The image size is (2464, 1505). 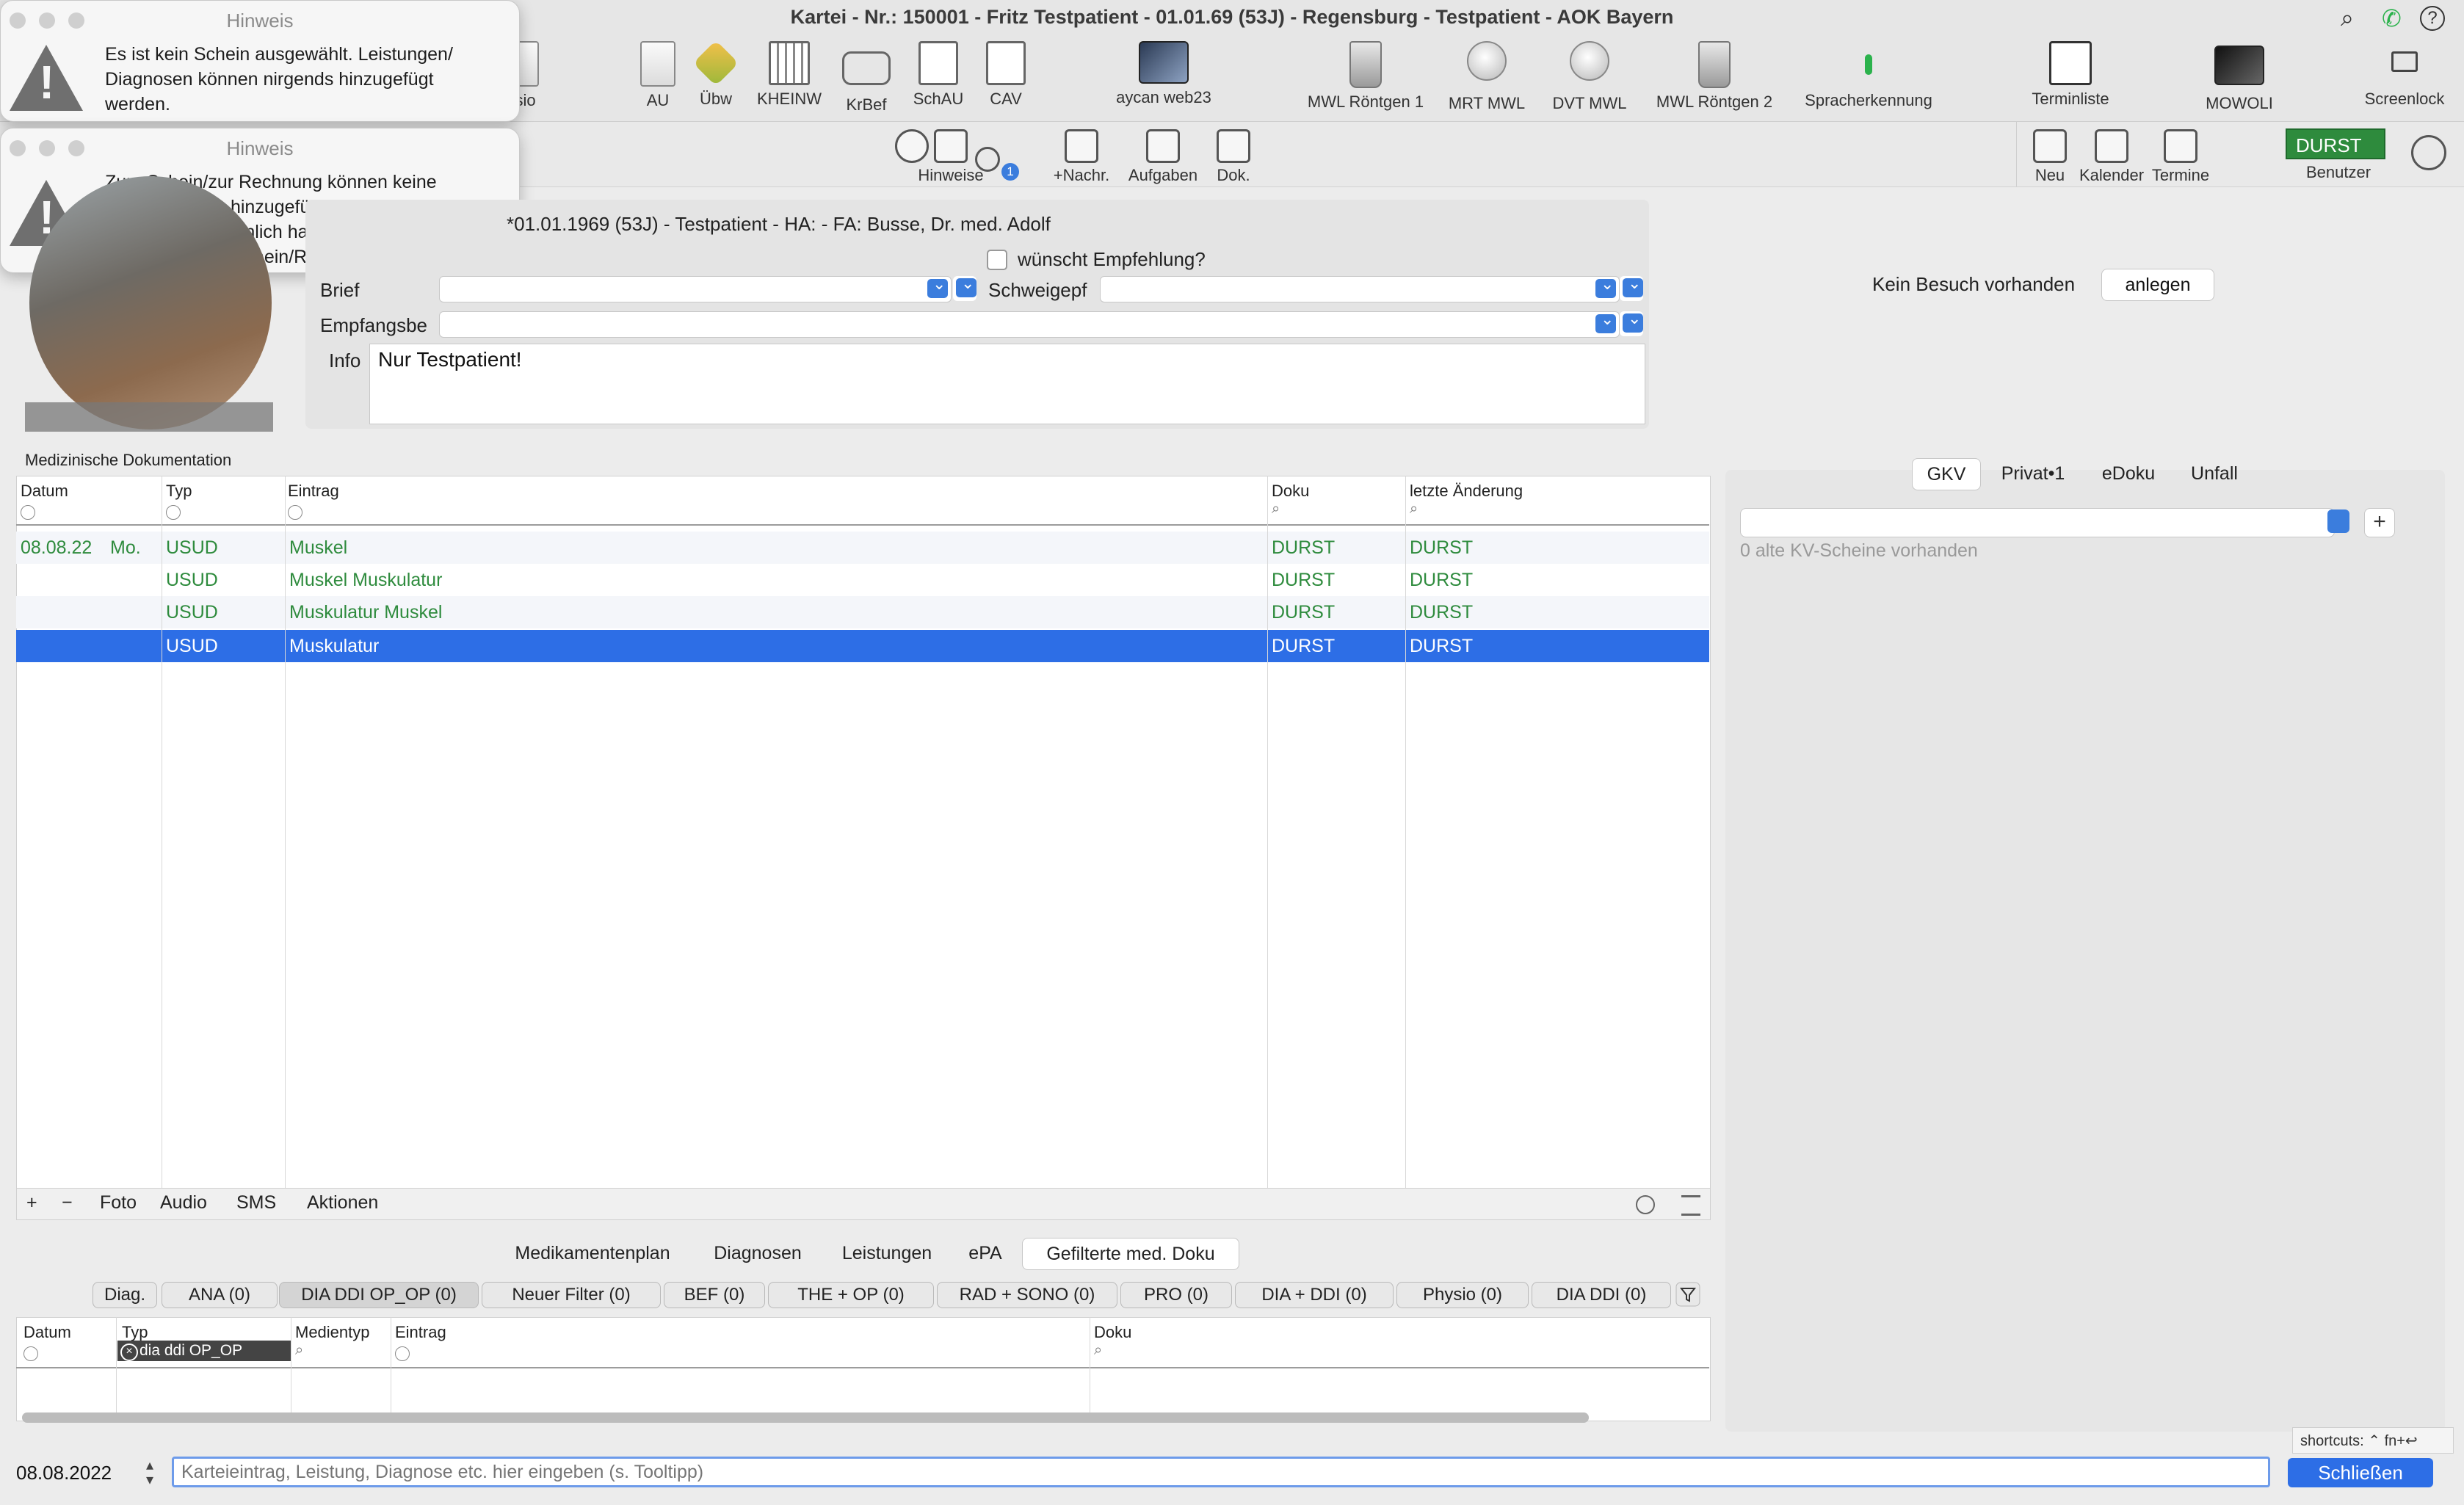 What do you see at coordinates (1233, 157) in the screenshot?
I see `toolbar-button-dok: Dok.` at bounding box center [1233, 157].